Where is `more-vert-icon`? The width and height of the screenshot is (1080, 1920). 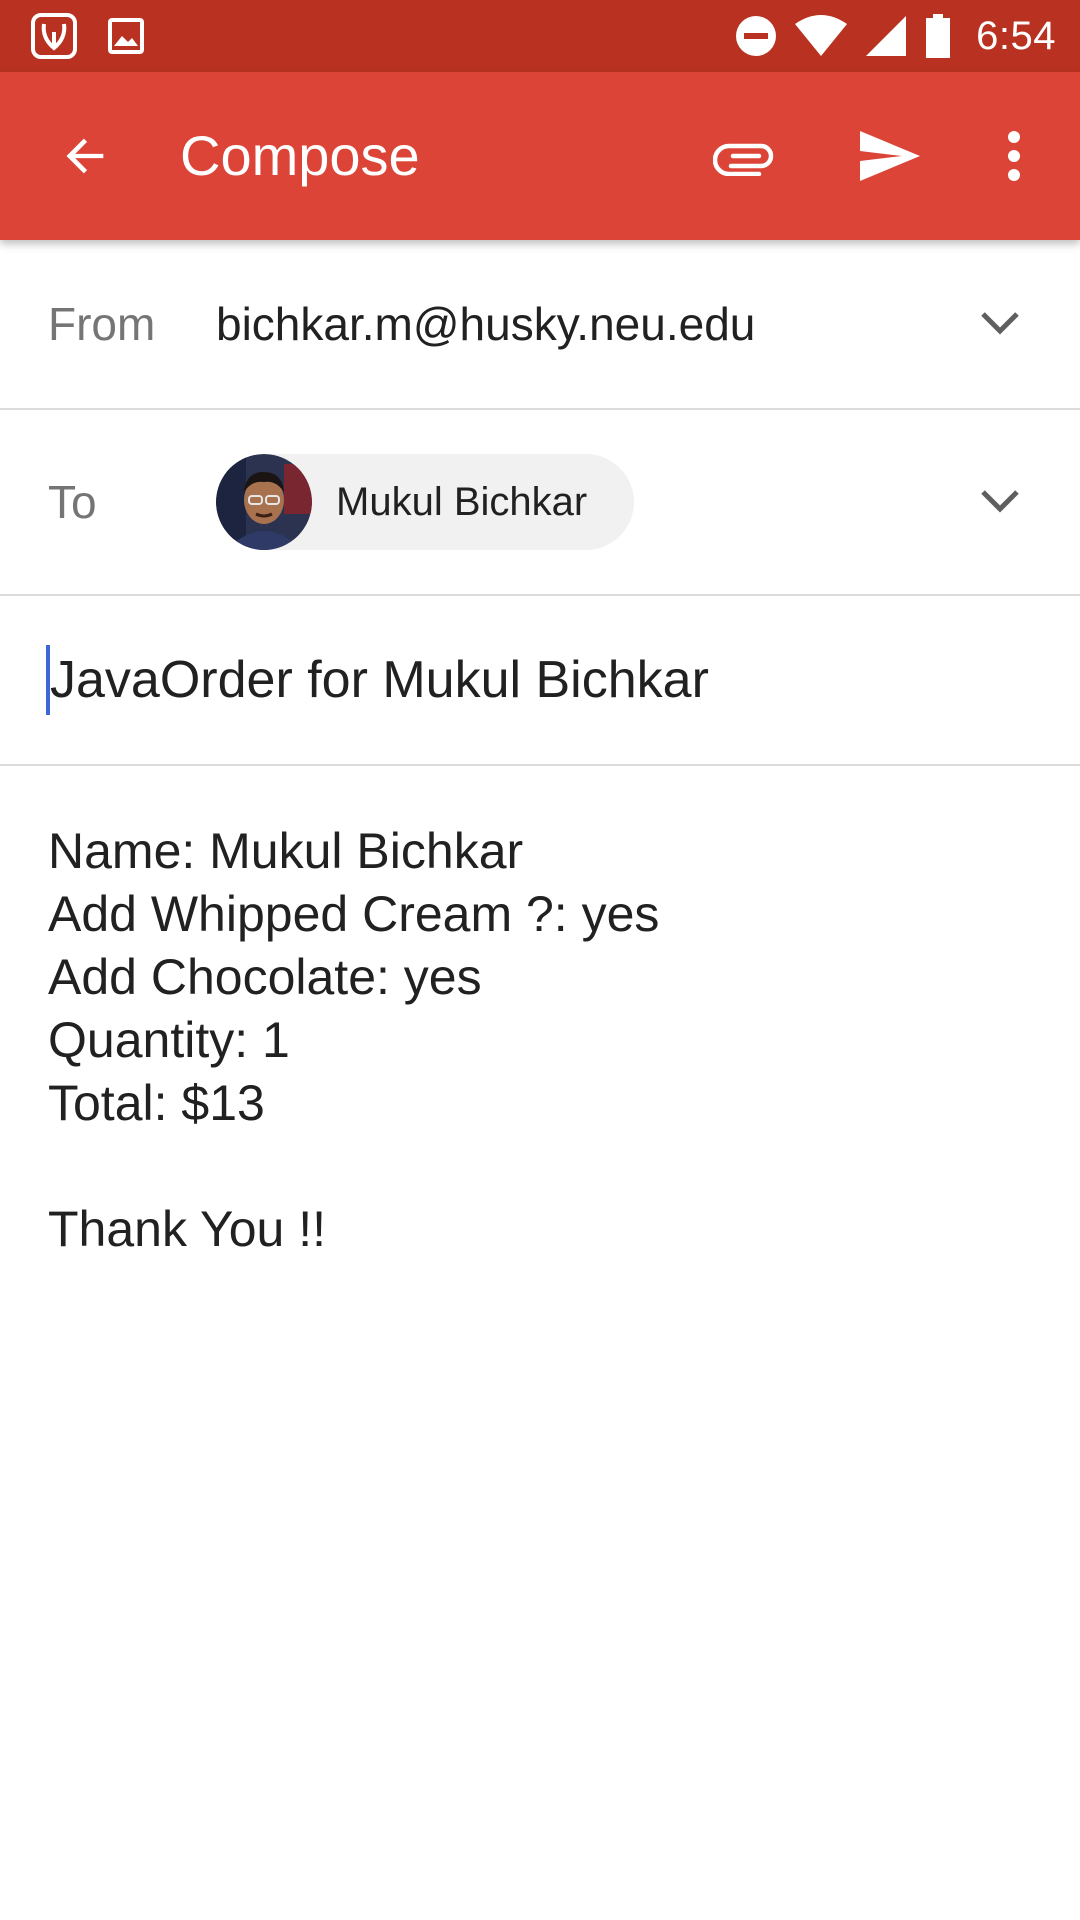 more-vert-icon is located at coordinates (1014, 156).